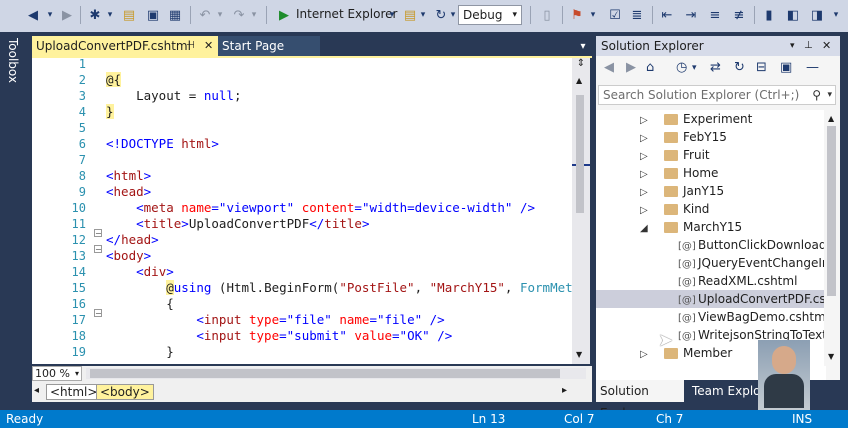  Describe the element at coordinates (836, 15) in the screenshot. I see `toolbar-overflow-icon: ▾` at that location.